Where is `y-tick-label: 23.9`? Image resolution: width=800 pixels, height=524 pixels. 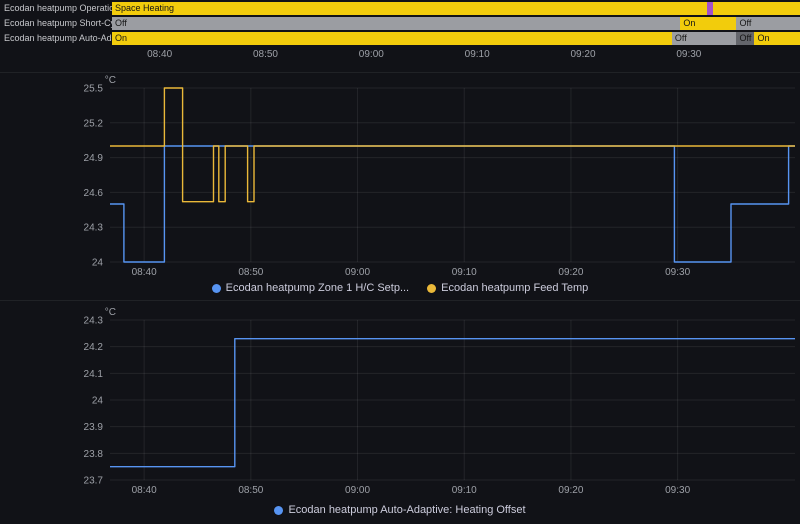 y-tick-label: 23.9 is located at coordinates (94, 427).